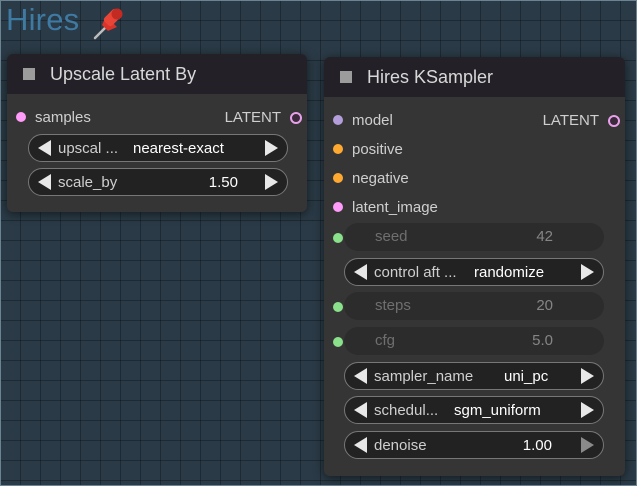 The image size is (637, 486). I want to click on samples-input-label: samples, so click(63, 117).